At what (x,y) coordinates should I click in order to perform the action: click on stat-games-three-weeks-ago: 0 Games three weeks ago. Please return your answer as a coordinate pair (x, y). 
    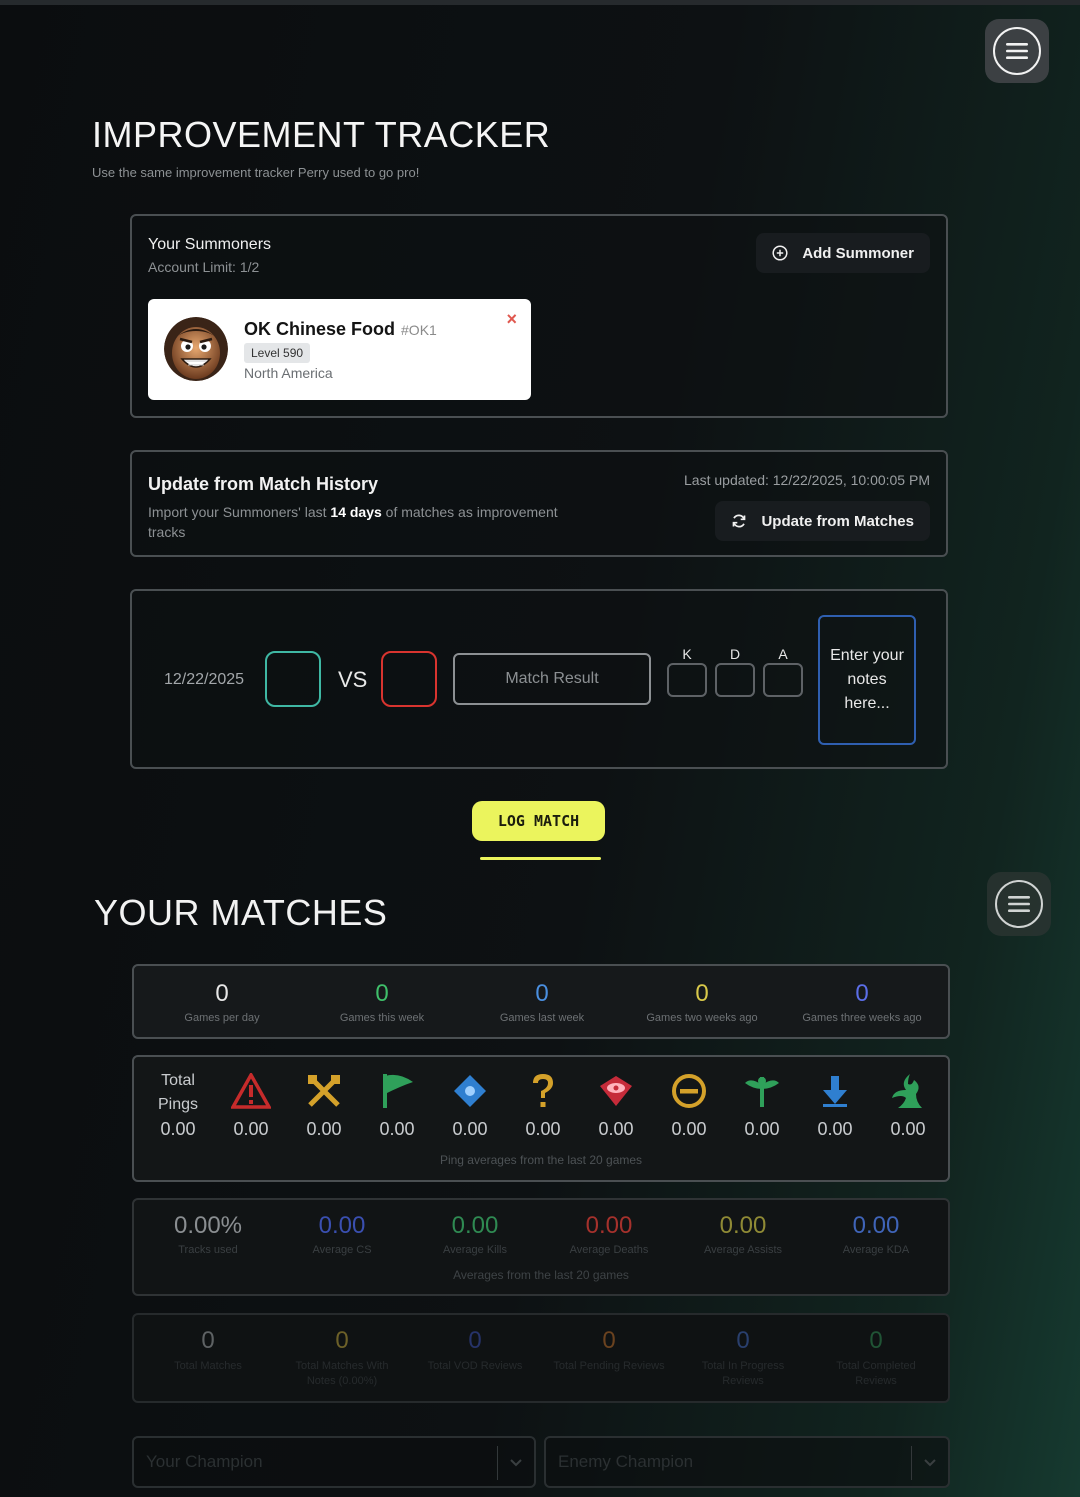
    Looking at the image, I should click on (862, 1002).